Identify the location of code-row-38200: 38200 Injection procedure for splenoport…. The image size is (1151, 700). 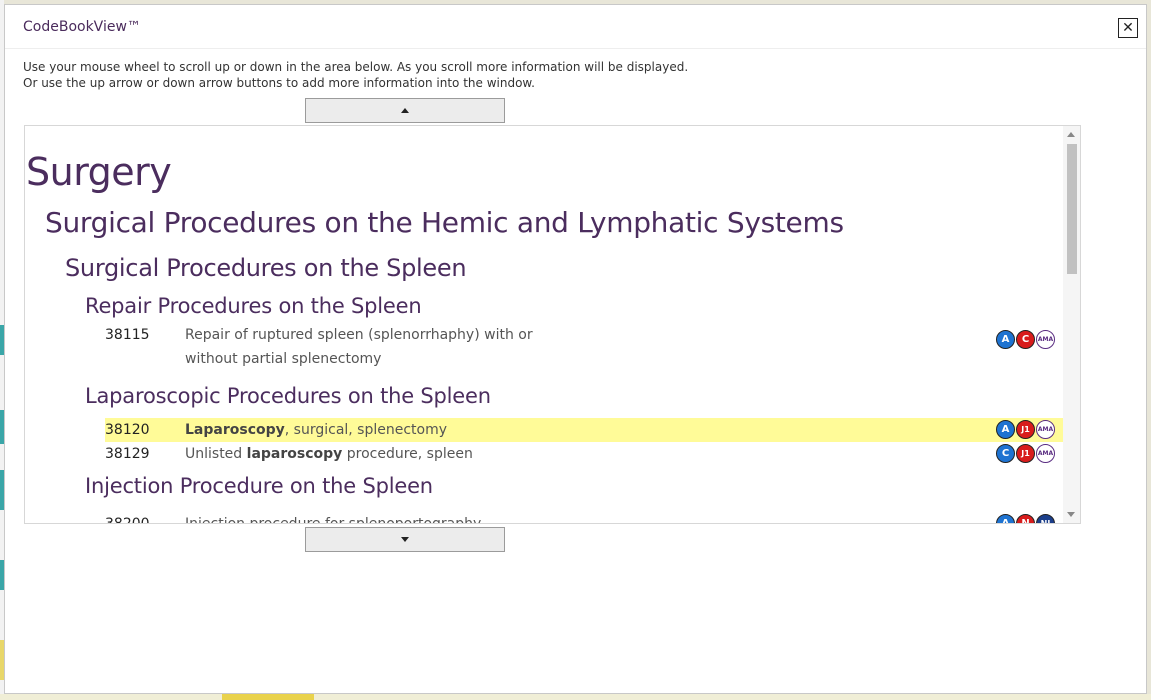
(584, 517).